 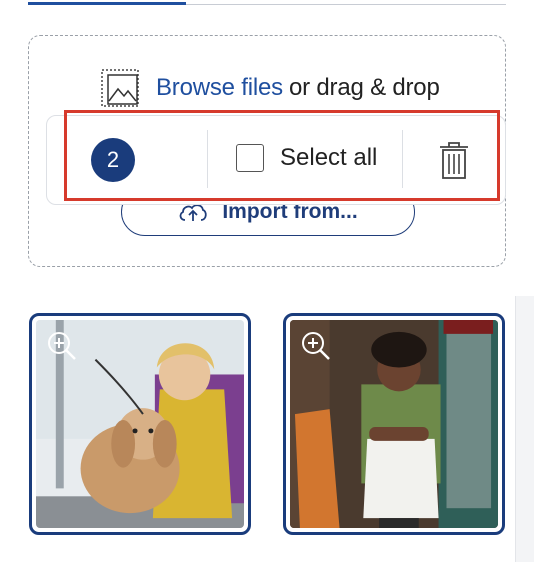 I want to click on trash-icon, so click(x=454, y=160).